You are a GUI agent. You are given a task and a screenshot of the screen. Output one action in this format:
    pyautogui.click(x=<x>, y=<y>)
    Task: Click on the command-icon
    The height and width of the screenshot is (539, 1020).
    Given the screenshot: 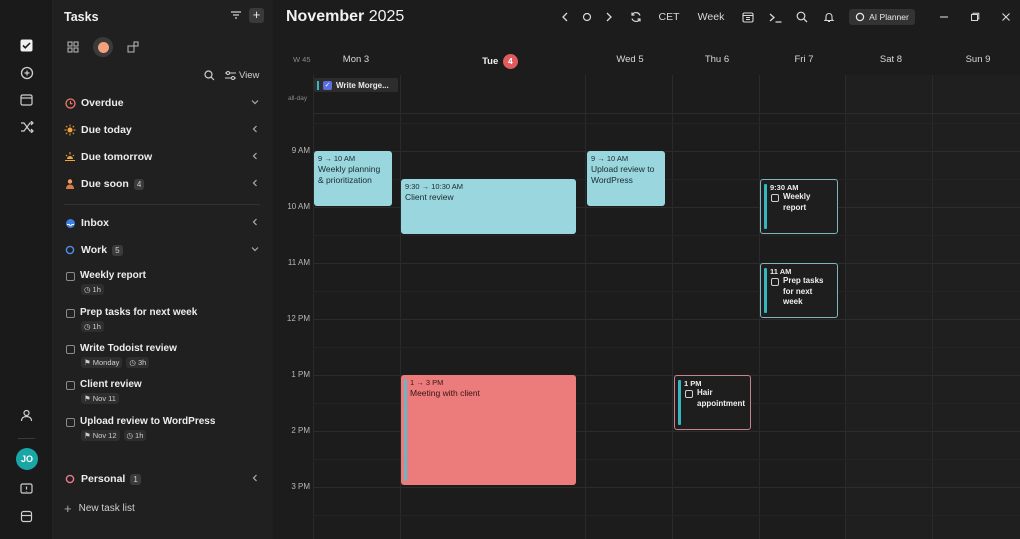 What is the action you would take?
    pyautogui.click(x=775, y=17)
    